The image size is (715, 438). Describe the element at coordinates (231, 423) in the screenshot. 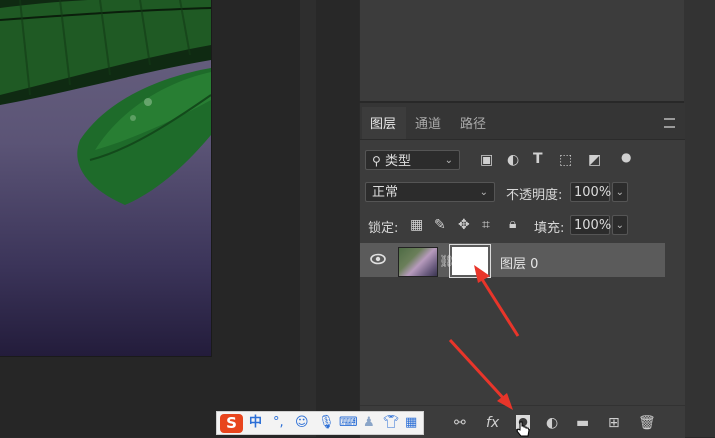

I see `ime-logo: S` at that location.